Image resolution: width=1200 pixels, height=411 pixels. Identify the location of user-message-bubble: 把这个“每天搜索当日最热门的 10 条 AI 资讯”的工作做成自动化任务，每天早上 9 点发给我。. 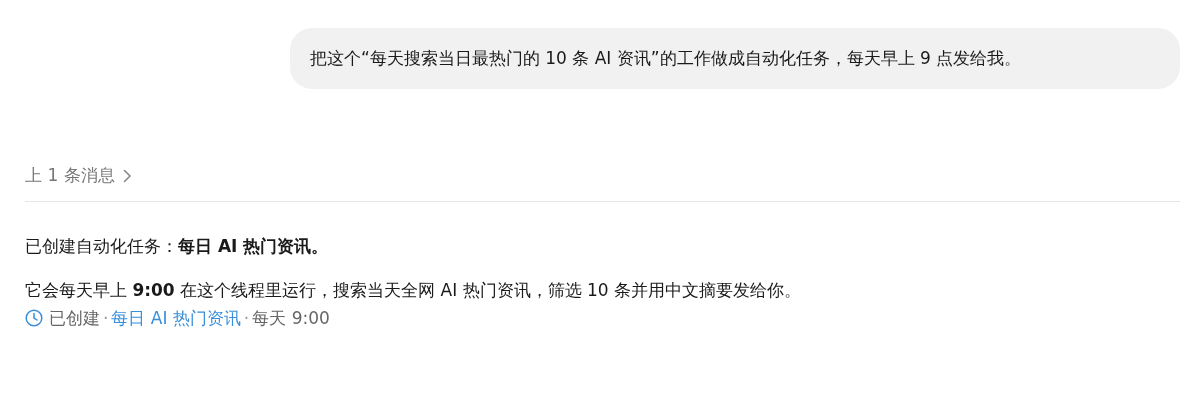
(735, 58).